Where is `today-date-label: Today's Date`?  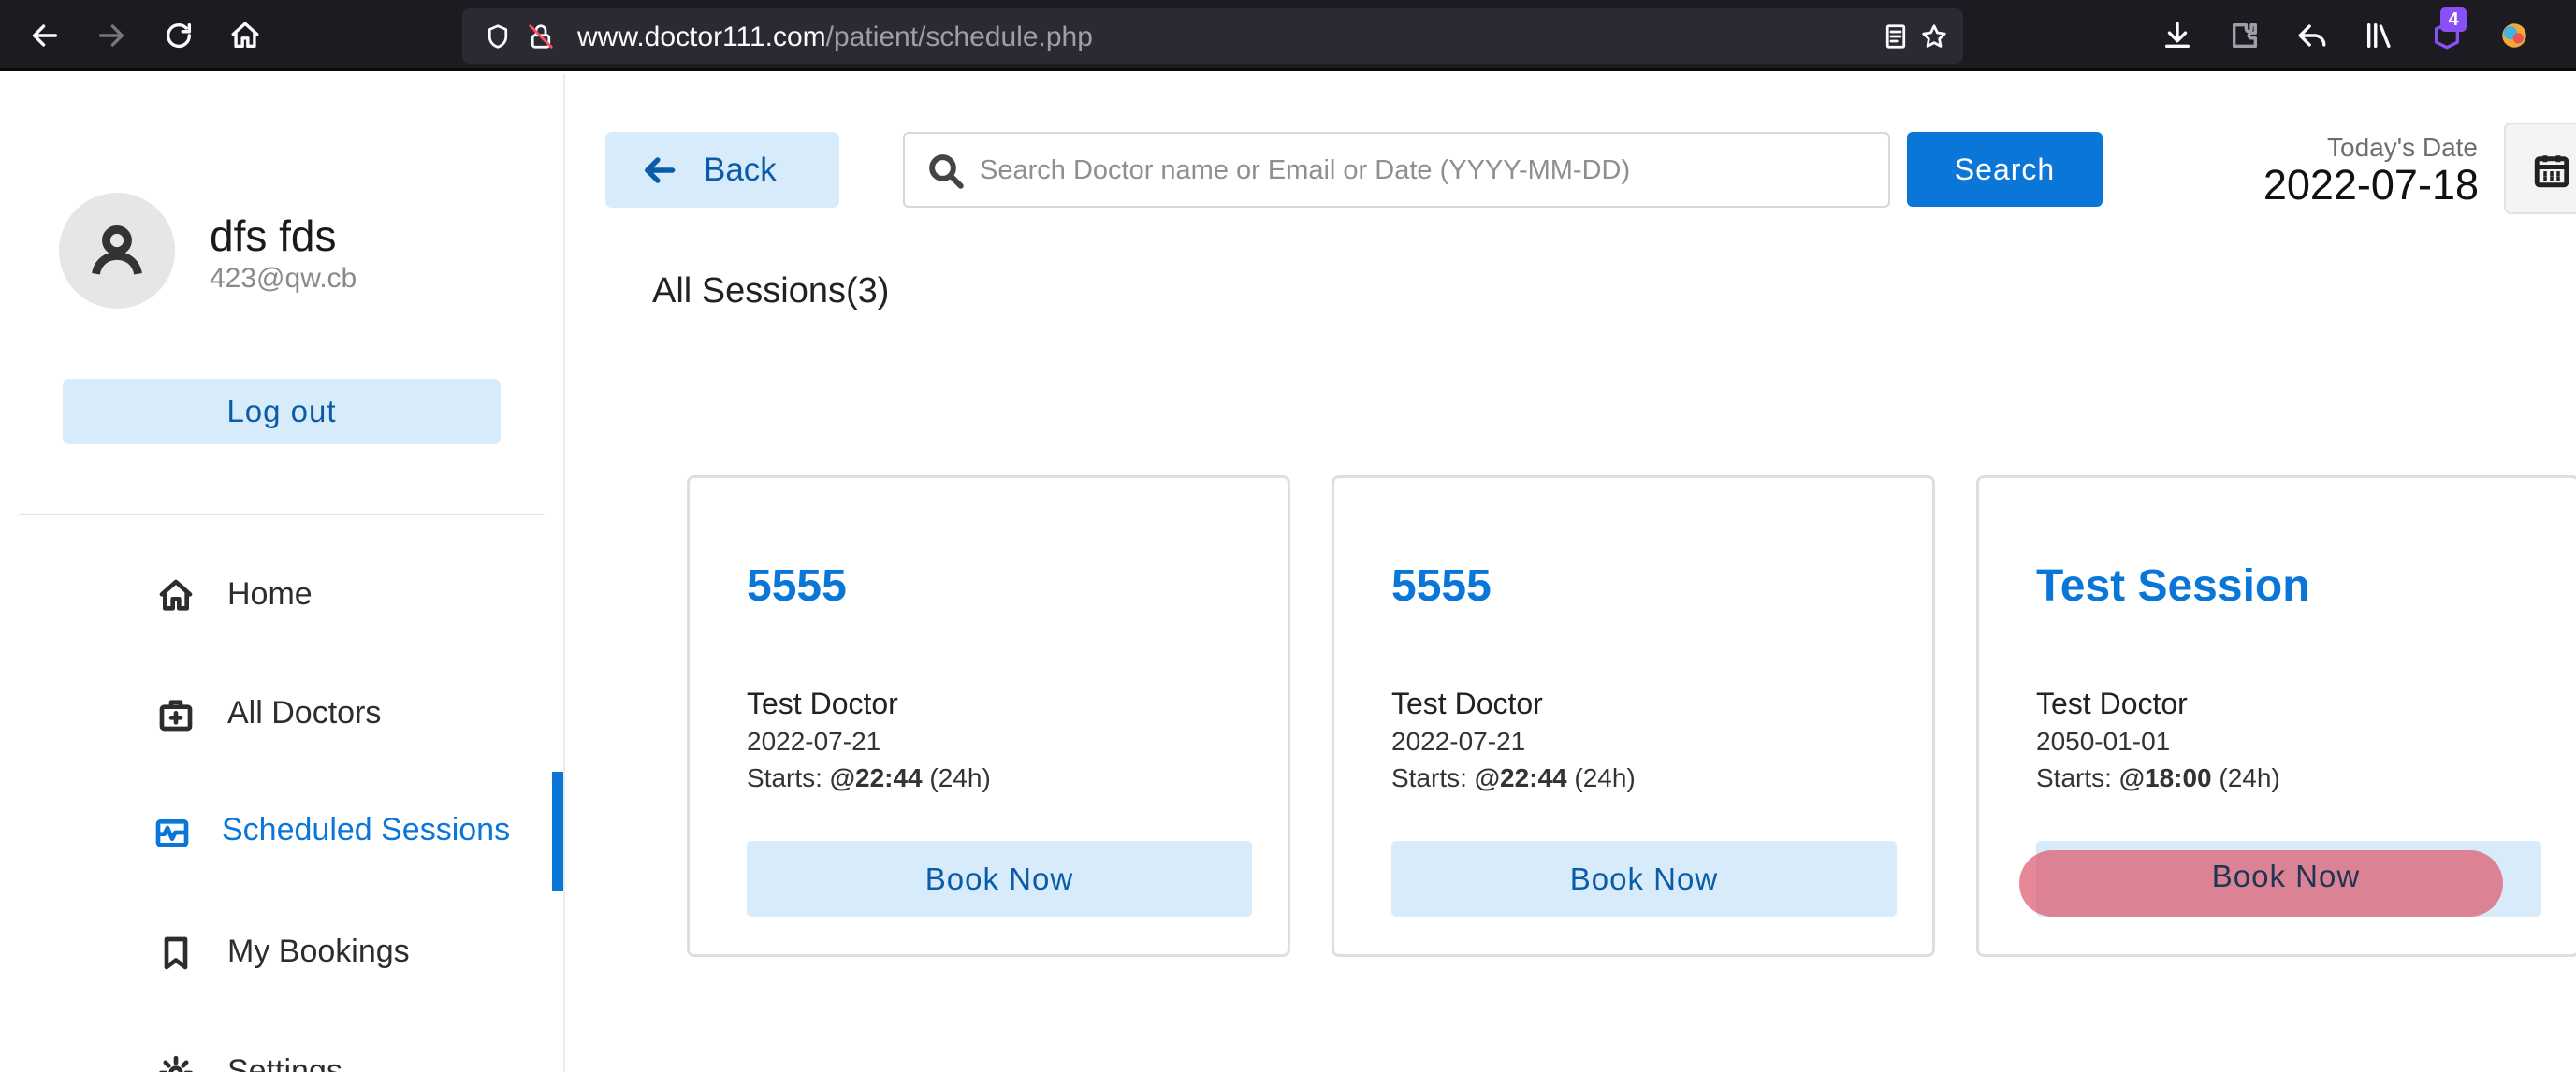
today-date-label: Today's Date is located at coordinates (2402, 147).